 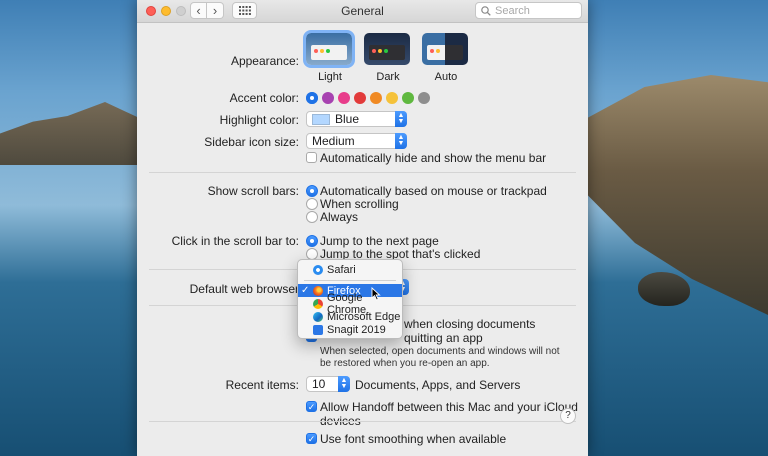 What do you see at coordinates (333, 141) in the screenshot?
I see `sidebar-icon-size-value: Medium` at bounding box center [333, 141].